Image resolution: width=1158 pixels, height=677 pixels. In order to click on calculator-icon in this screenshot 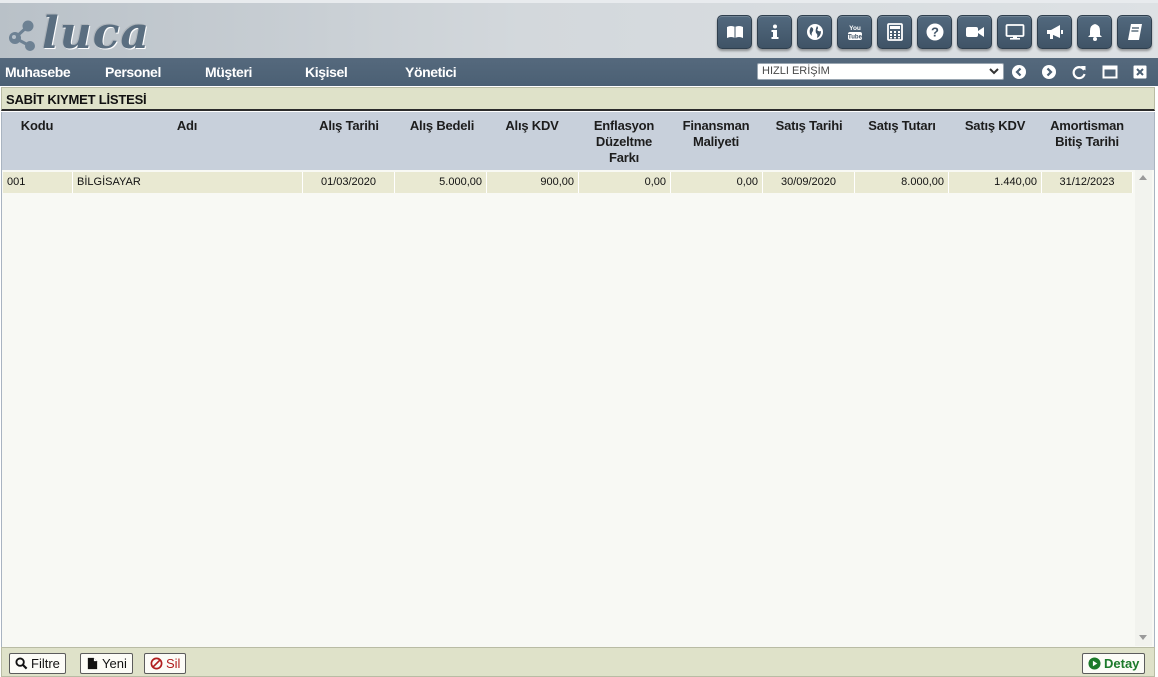, I will do `click(894, 32)`.